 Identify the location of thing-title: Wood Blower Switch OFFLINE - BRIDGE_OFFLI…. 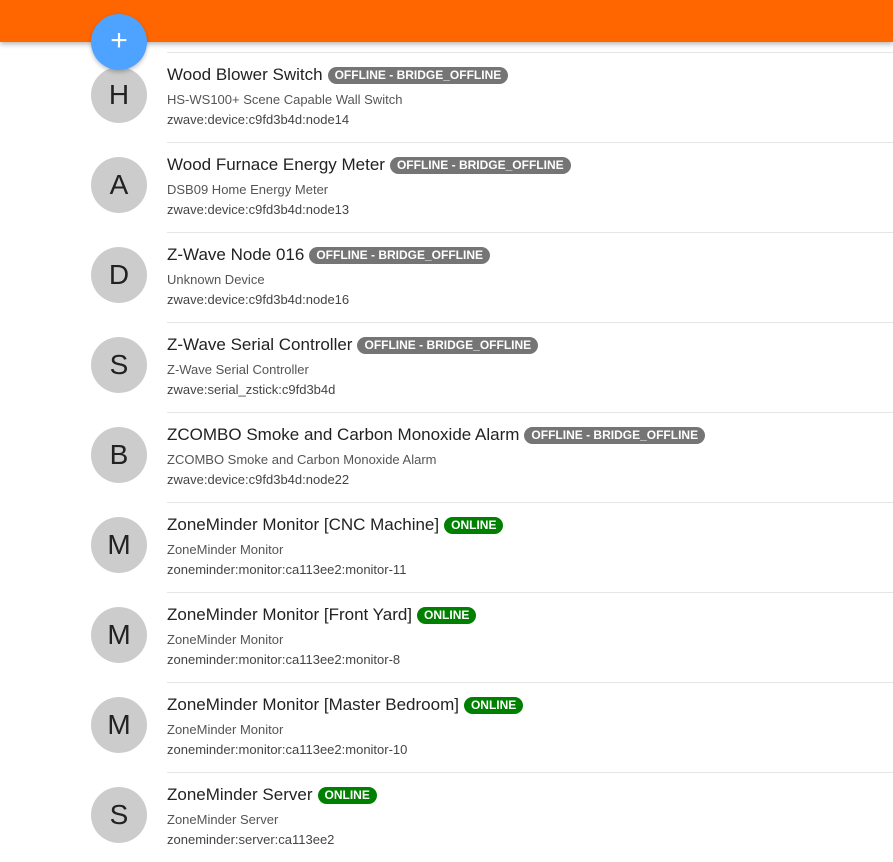
(338, 75).